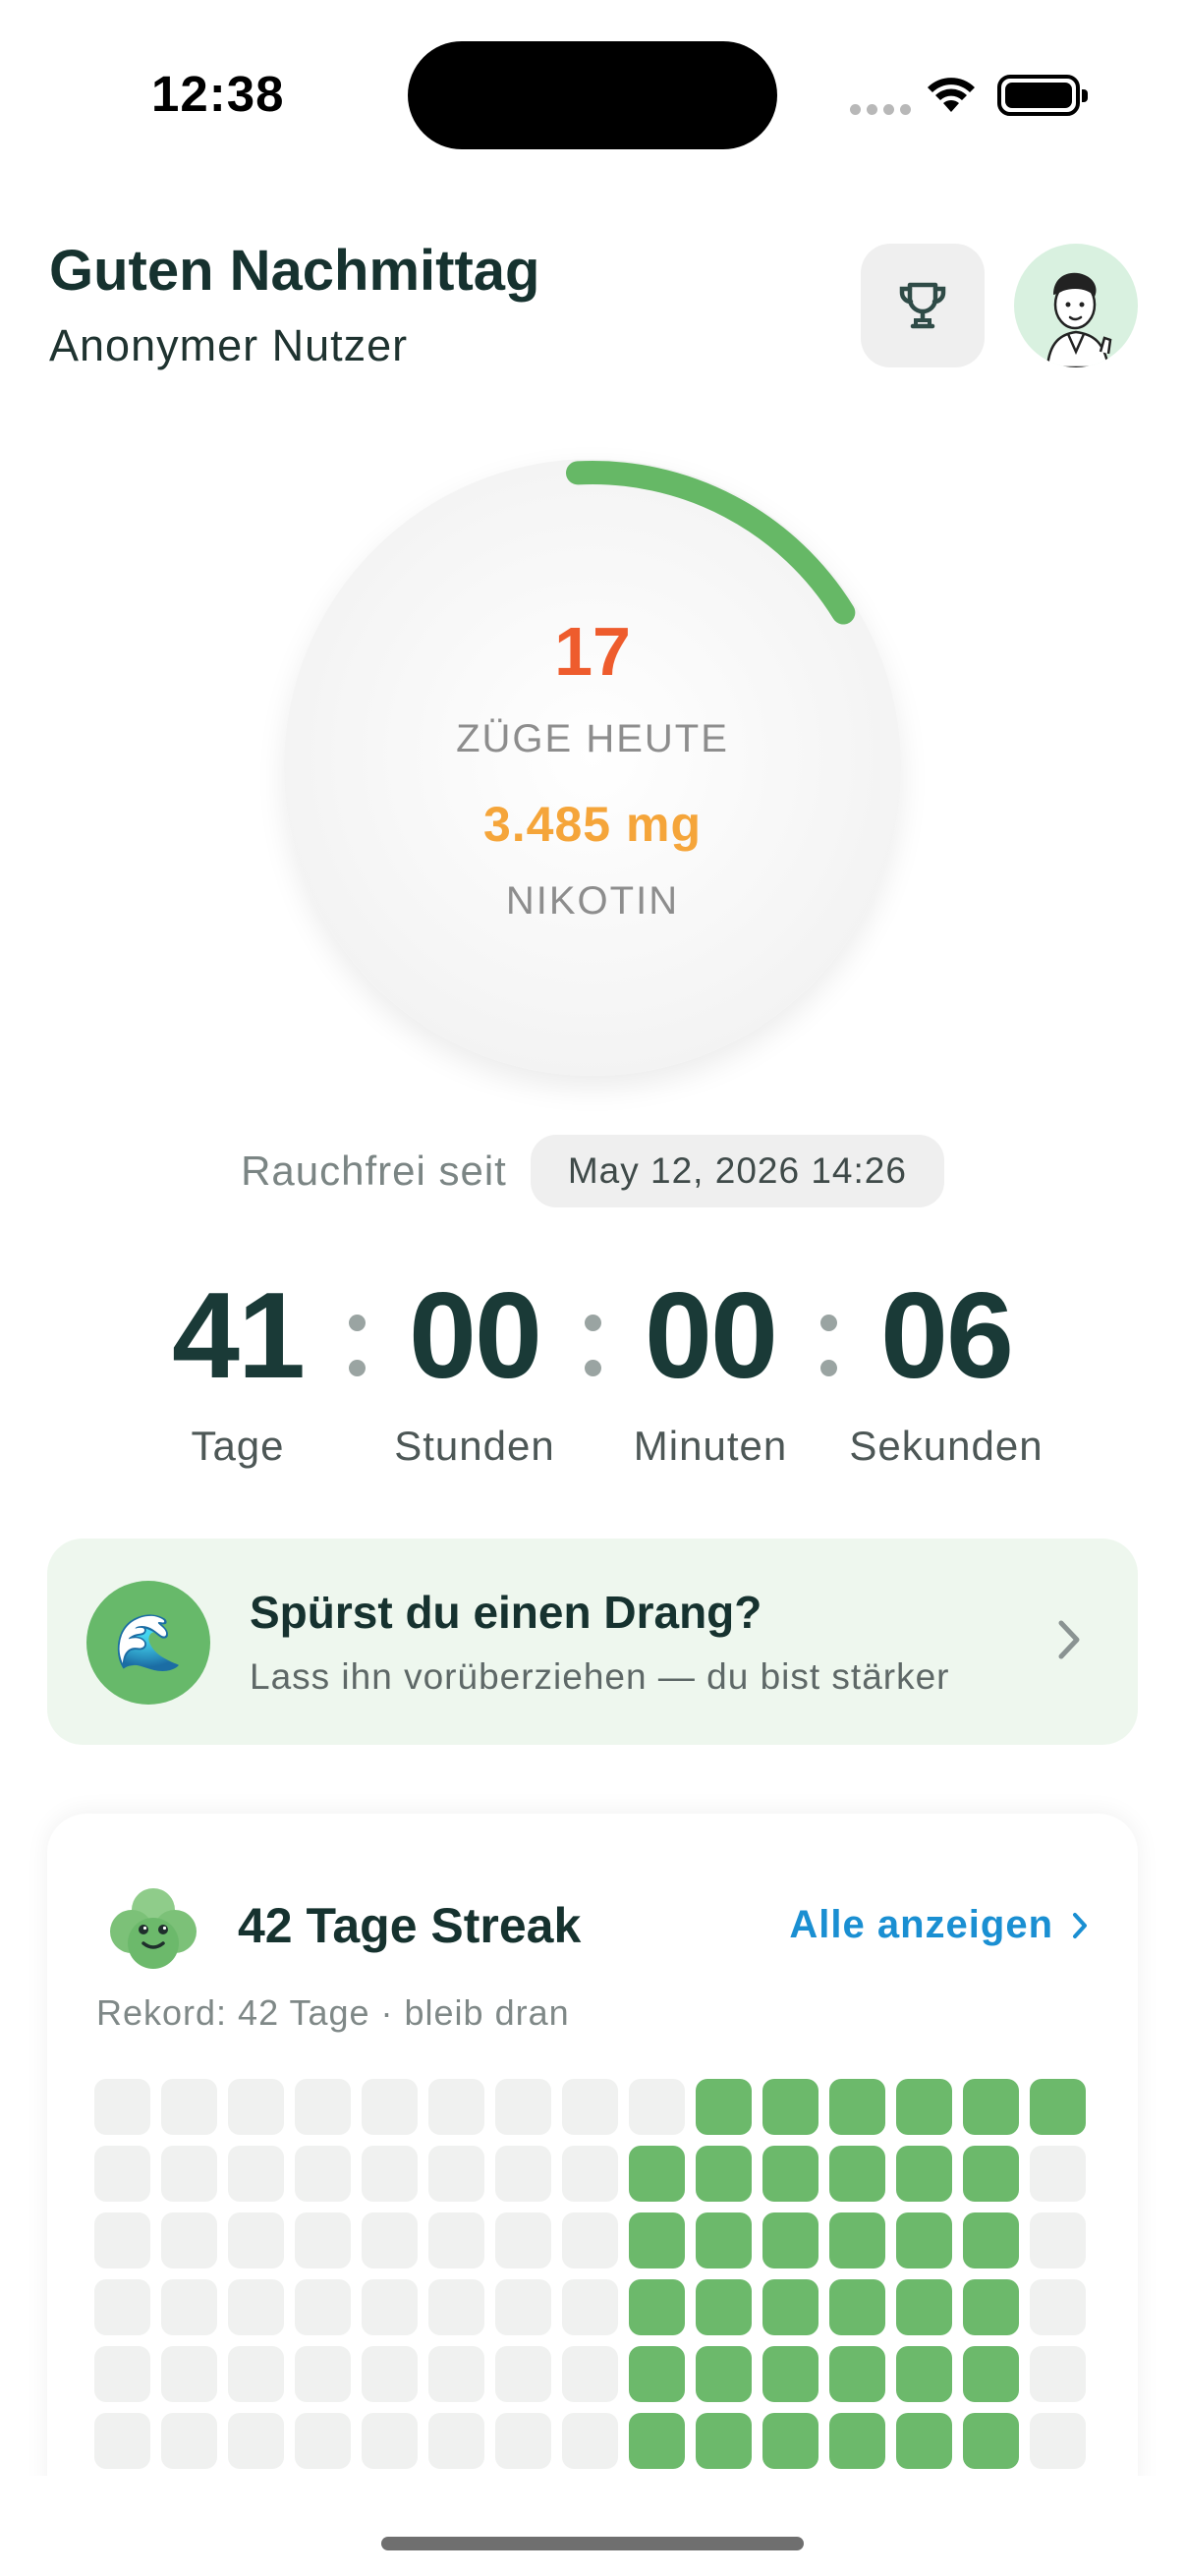  What do you see at coordinates (475, 1446) in the screenshot?
I see `timer-hours-label: Stunden` at bounding box center [475, 1446].